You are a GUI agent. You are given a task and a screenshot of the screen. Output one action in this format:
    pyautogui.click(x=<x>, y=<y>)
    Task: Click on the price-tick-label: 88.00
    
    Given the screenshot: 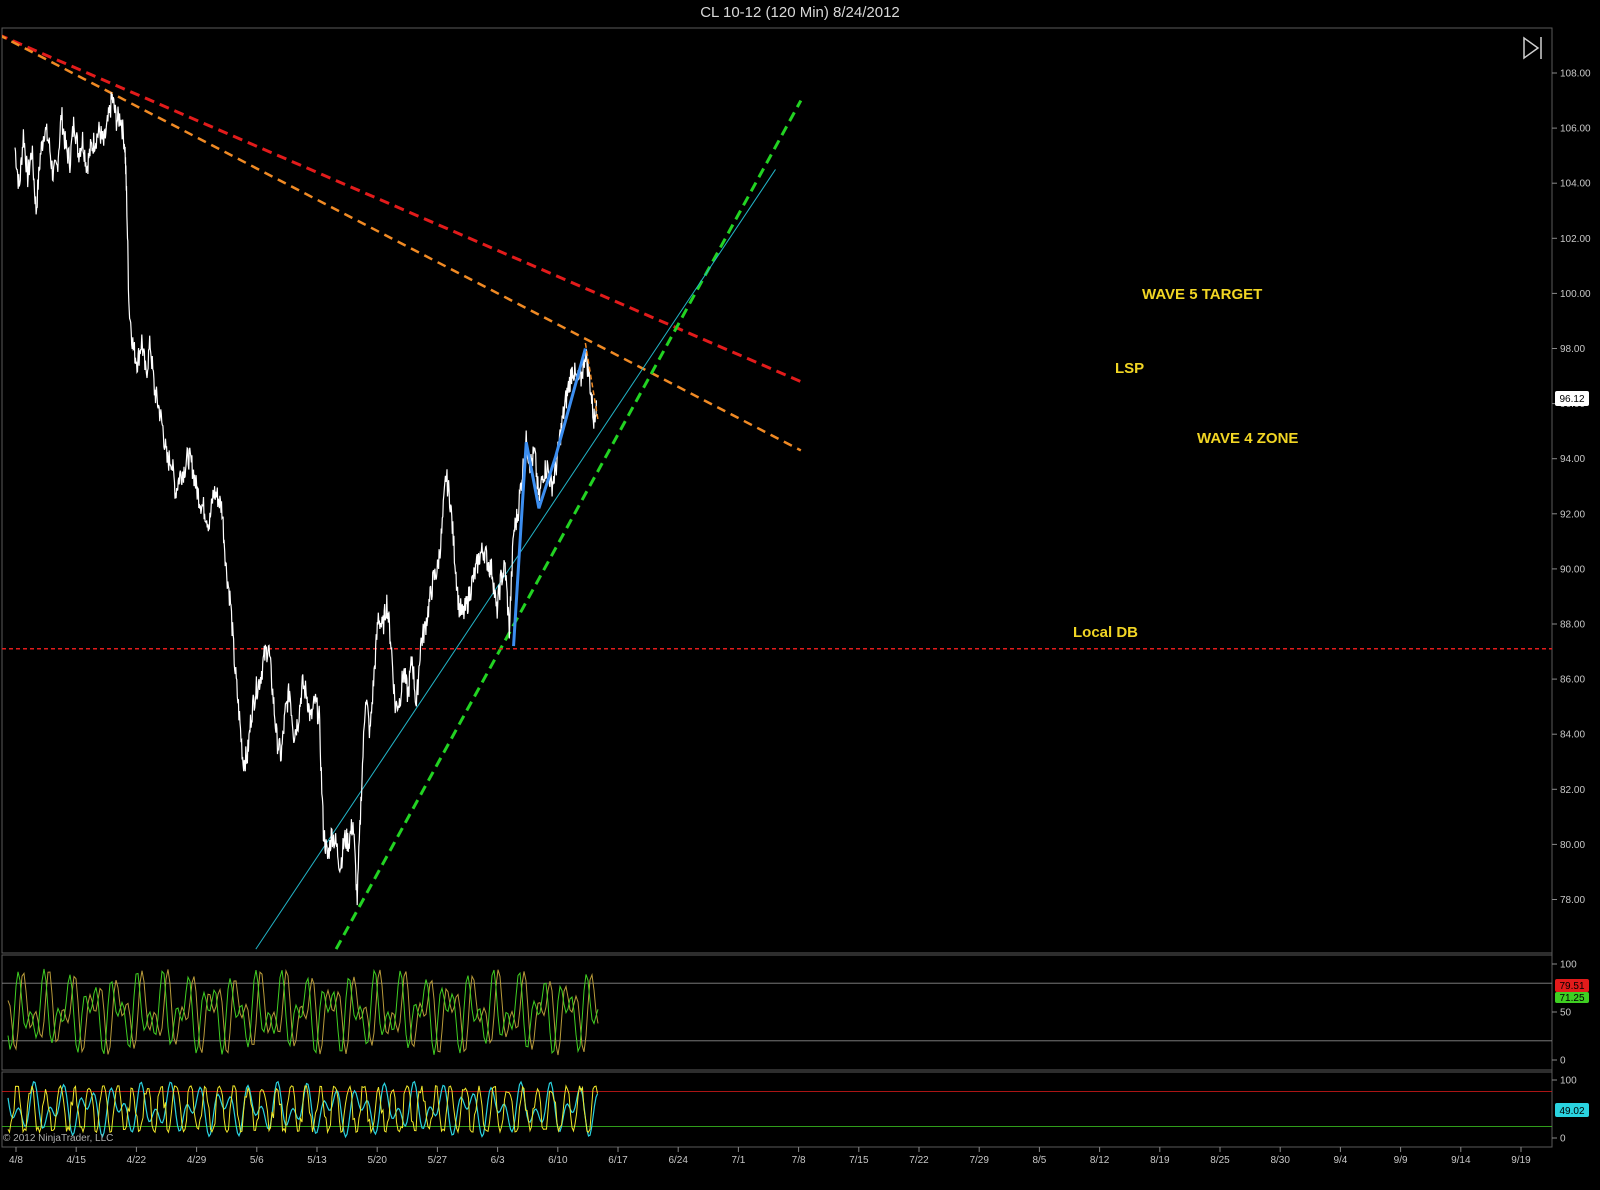 What is the action you would take?
    pyautogui.click(x=1572, y=625)
    